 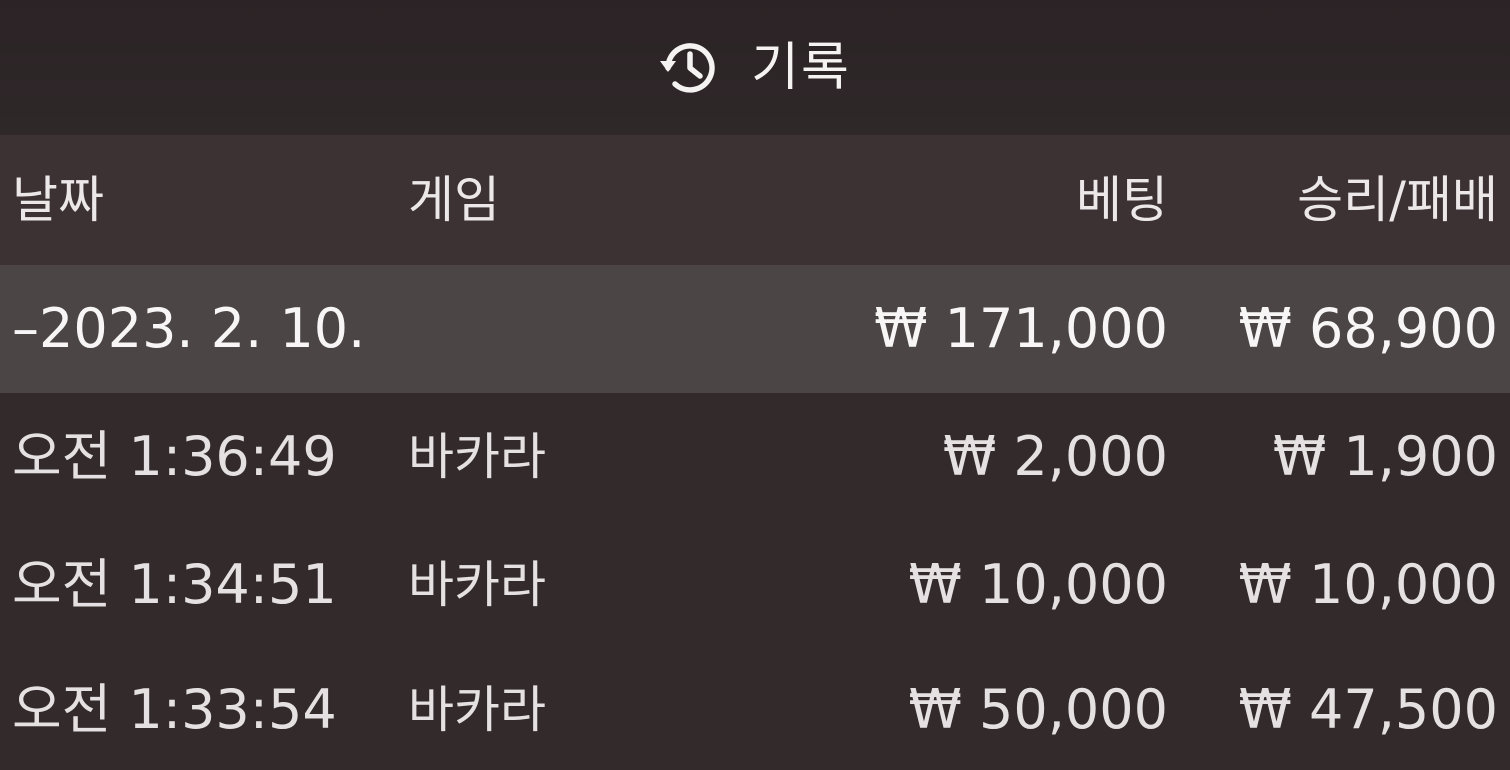 What do you see at coordinates (1397, 200) in the screenshot?
I see `column-header-result: 승리/패배` at bounding box center [1397, 200].